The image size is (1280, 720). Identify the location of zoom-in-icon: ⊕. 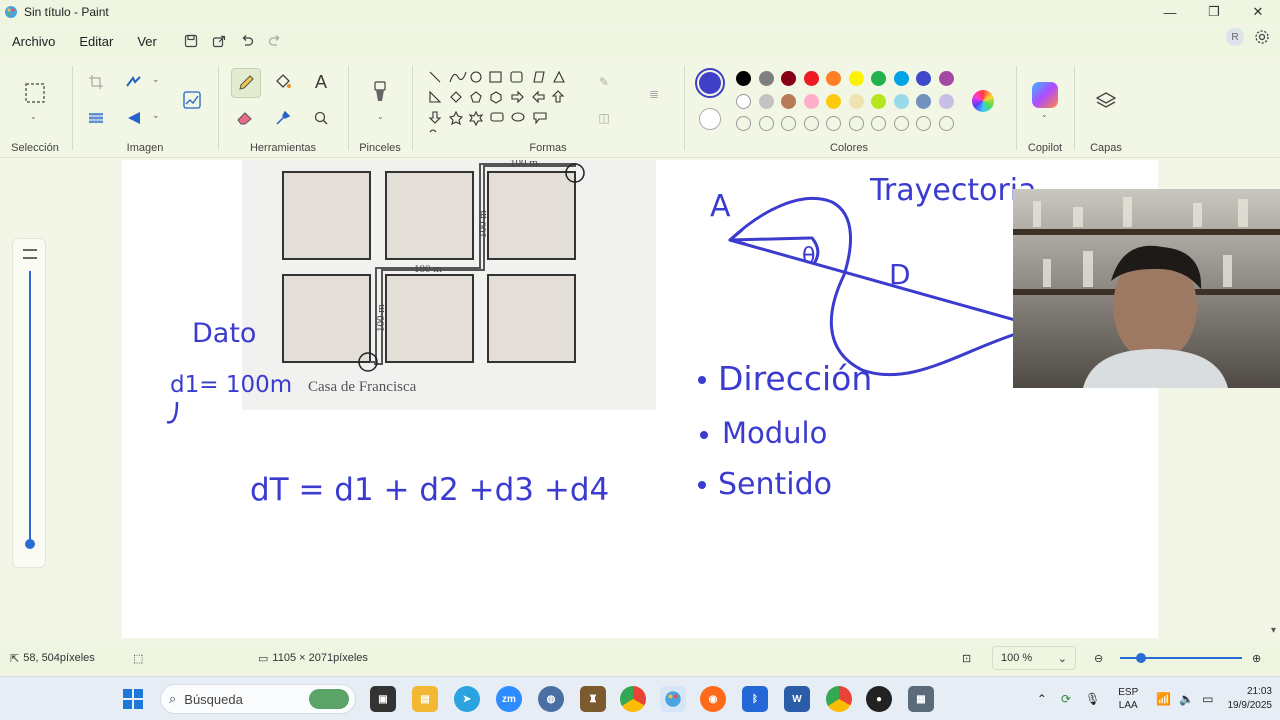
(1256, 658).